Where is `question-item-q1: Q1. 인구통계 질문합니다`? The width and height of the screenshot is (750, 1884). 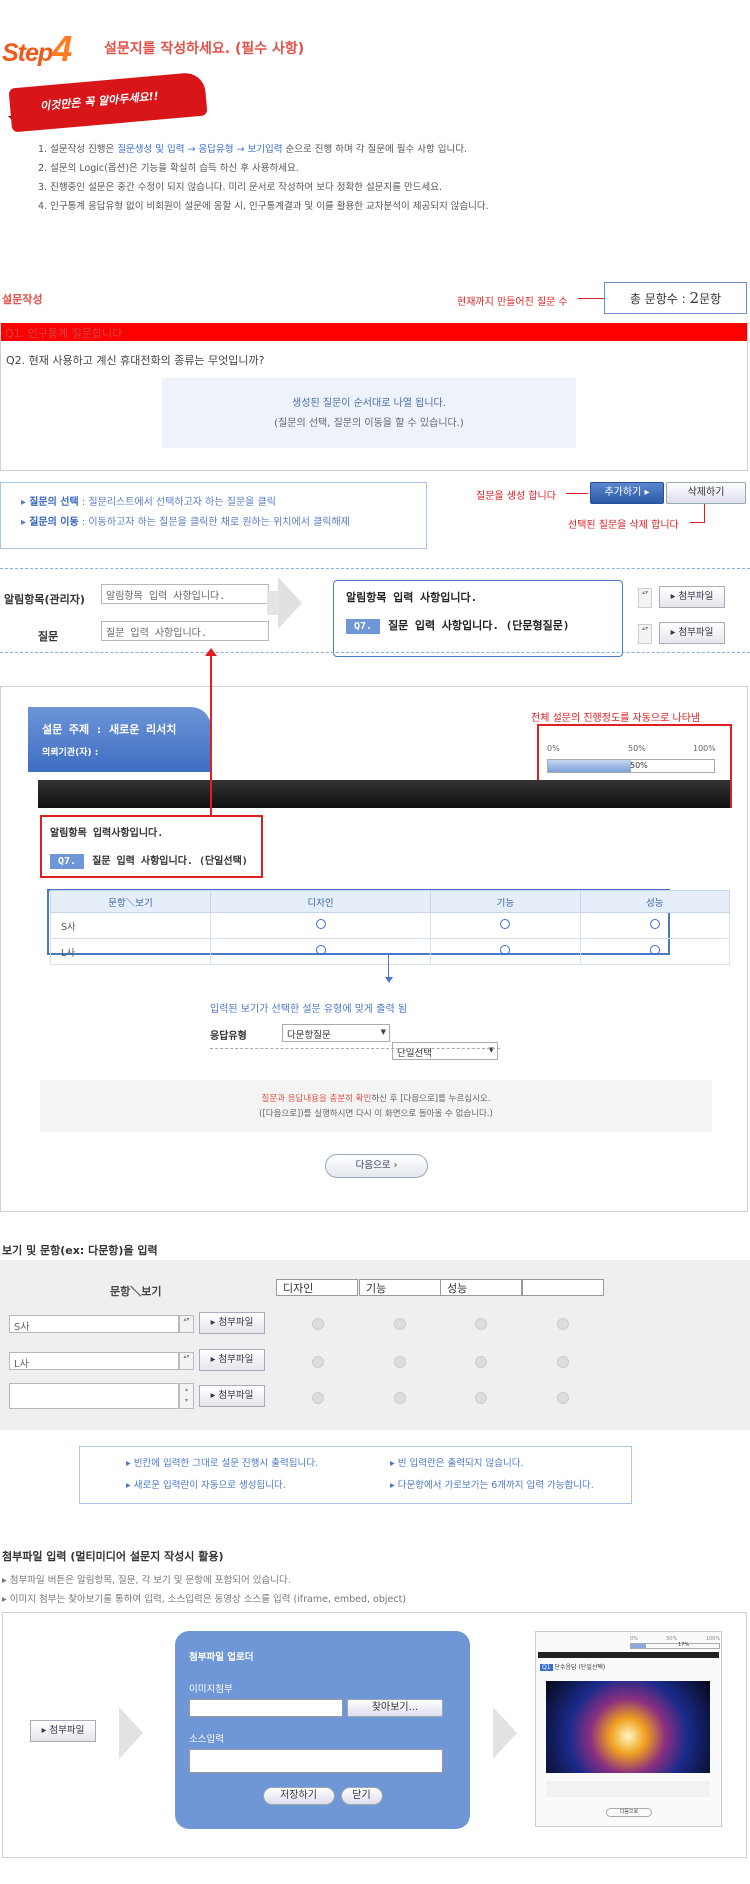
question-item-q1: Q1. 인구통계 질문합니다 is located at coordinates (374, 332).